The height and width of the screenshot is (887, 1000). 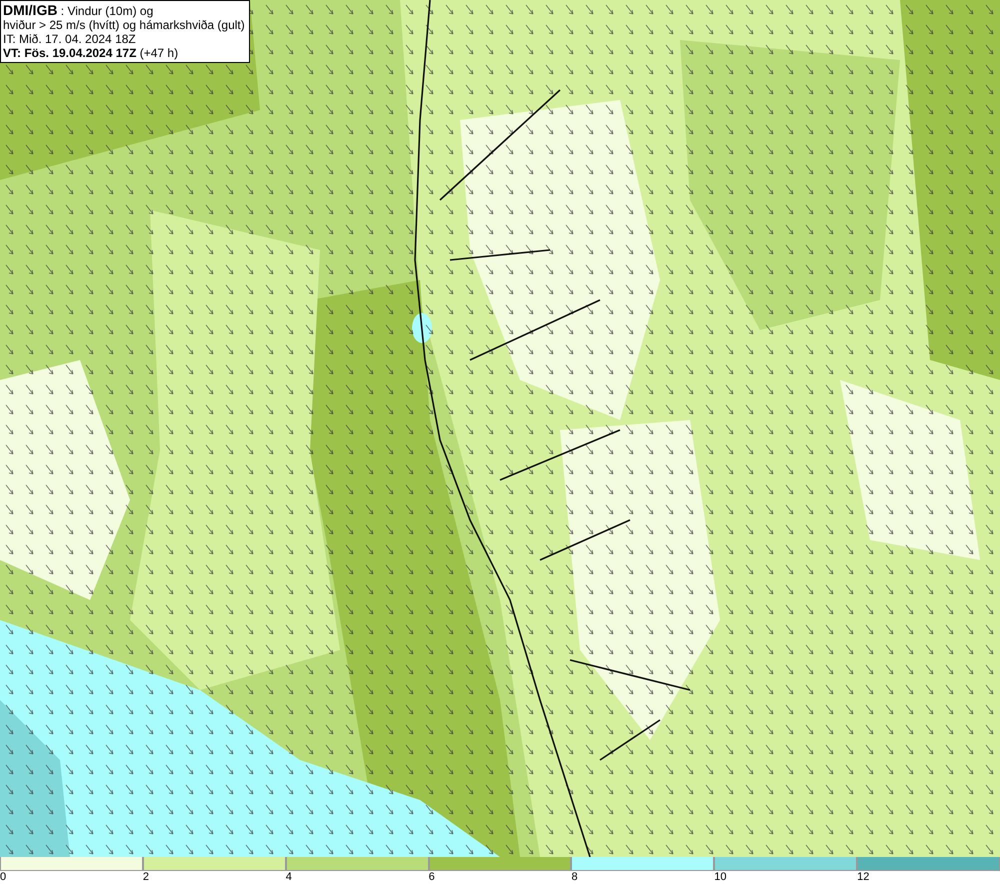 What do you see at coordinates (431, 877) in the screenshot?
I see `legend-label: 6` at bounding box center [431, 877].